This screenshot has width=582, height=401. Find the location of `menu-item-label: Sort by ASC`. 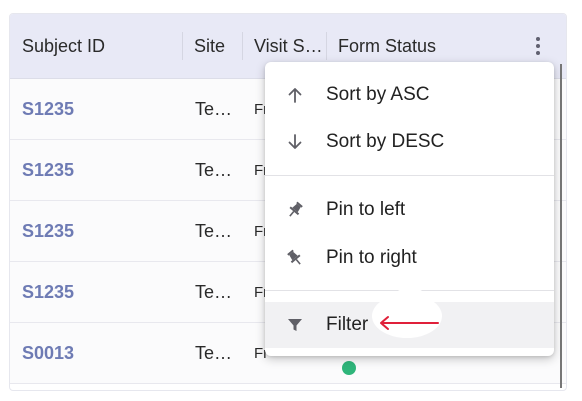

menu-item-label: Sort by ASC is located at coordinates (378, 94).